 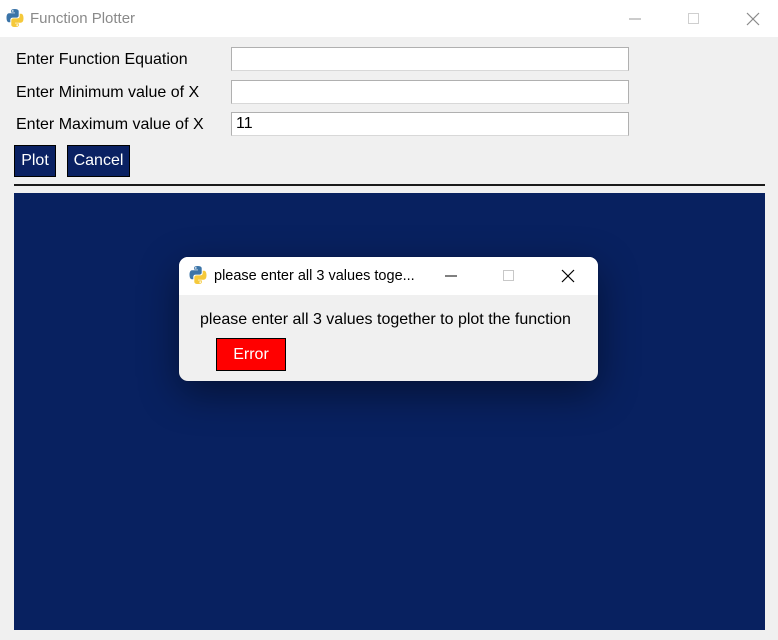 I want to click on min-x-input, so click(x=430, y=92).